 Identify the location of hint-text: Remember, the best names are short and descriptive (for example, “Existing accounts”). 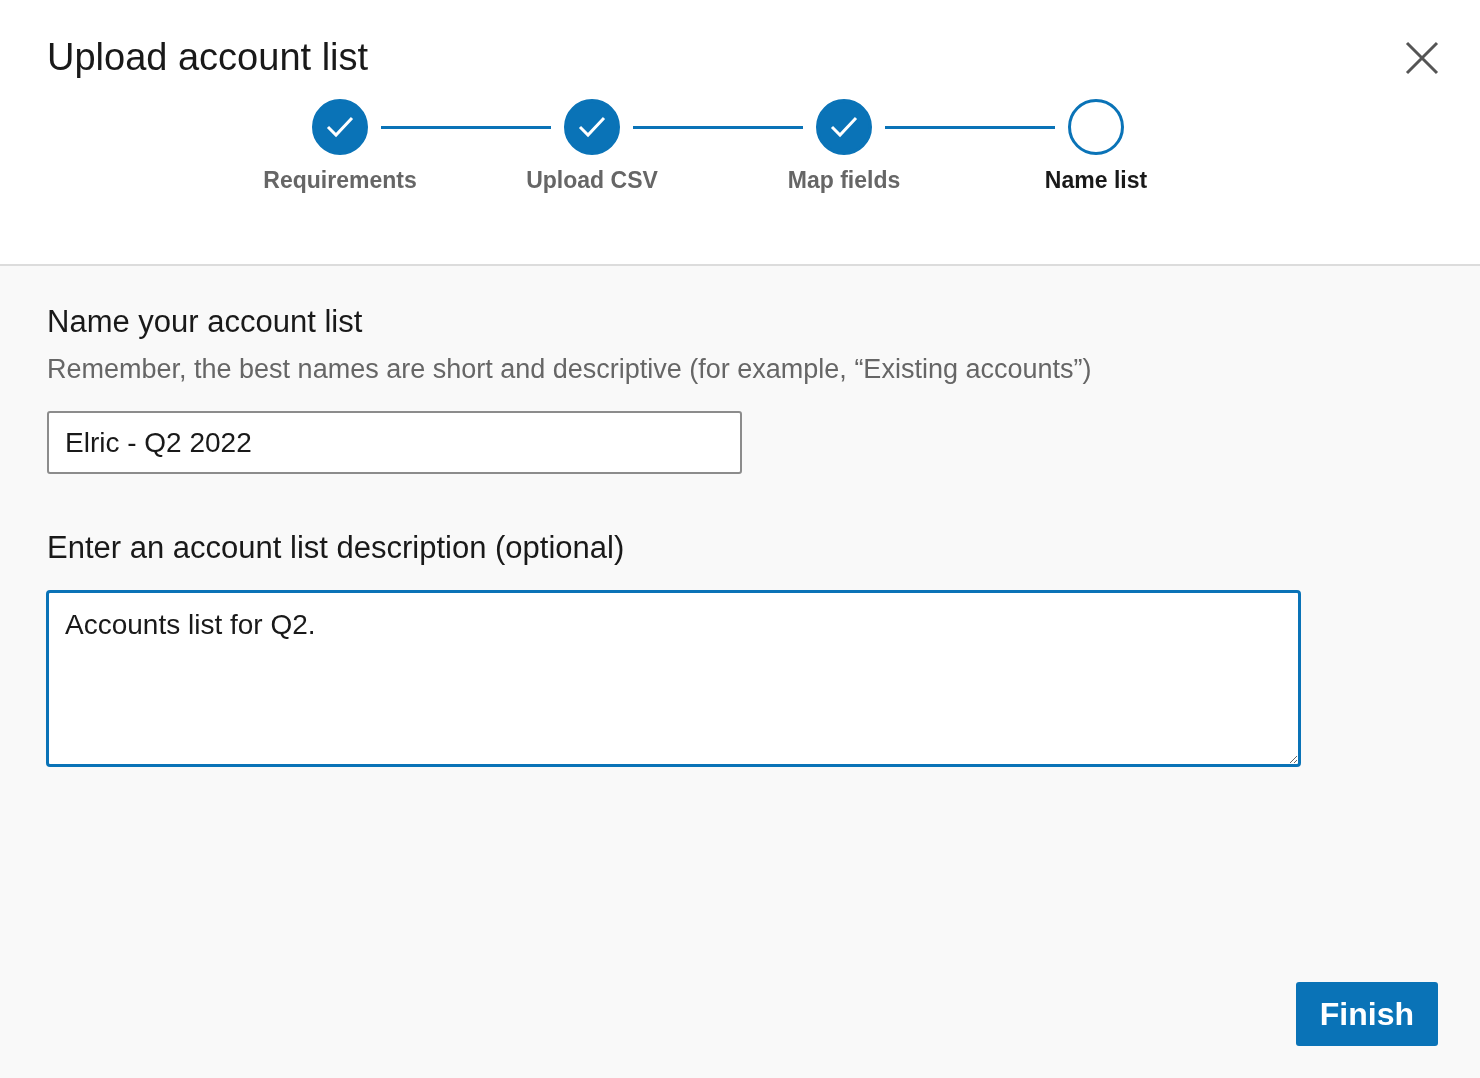
(570, 369).